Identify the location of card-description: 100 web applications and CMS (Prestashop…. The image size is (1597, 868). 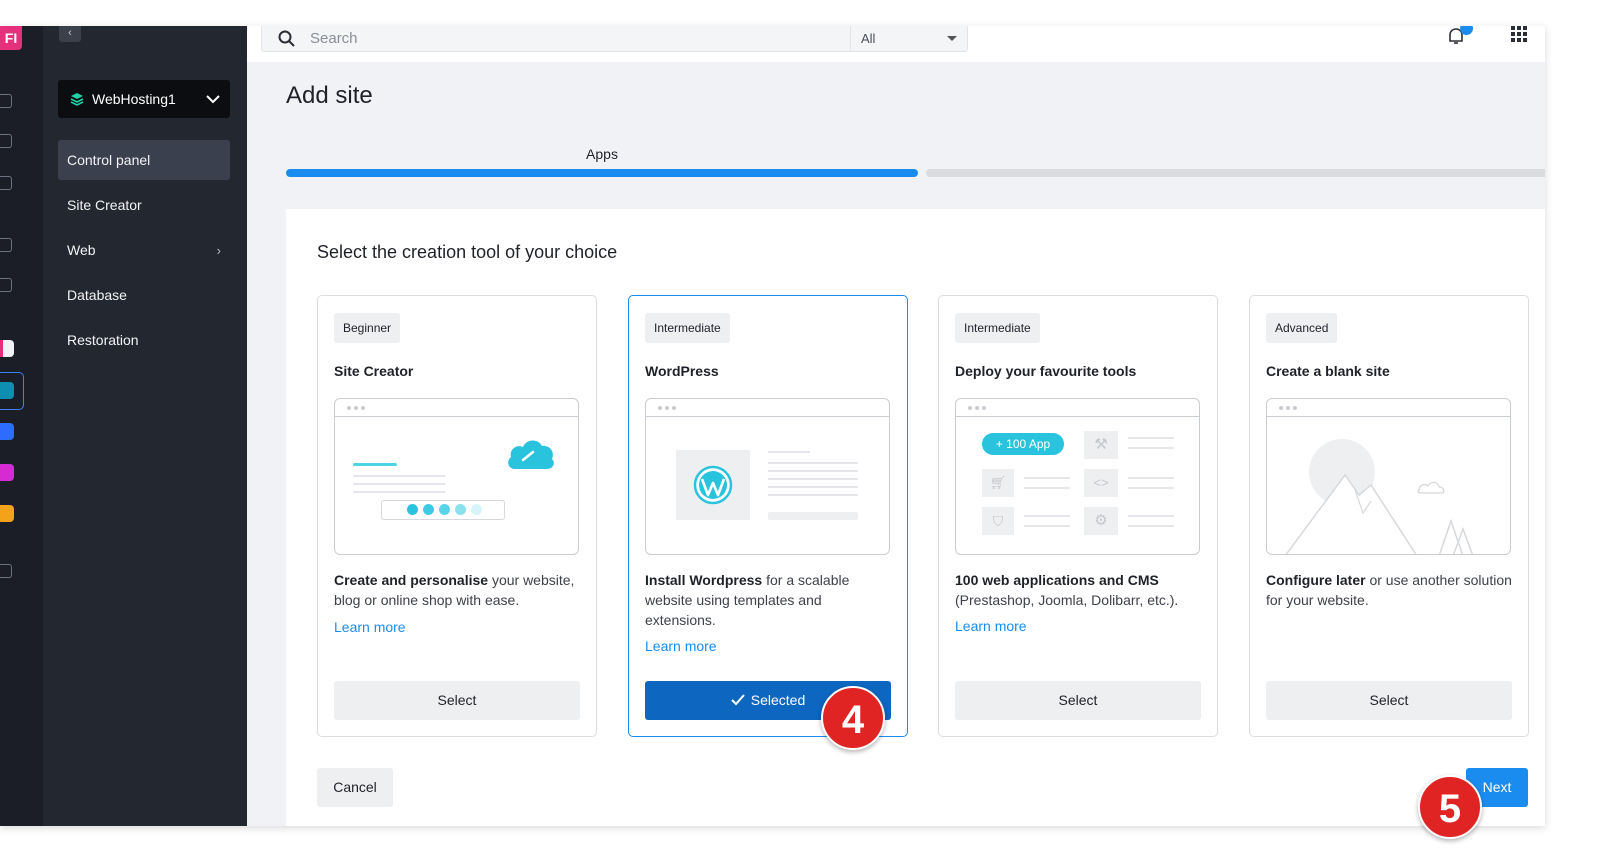
(1067, 590).